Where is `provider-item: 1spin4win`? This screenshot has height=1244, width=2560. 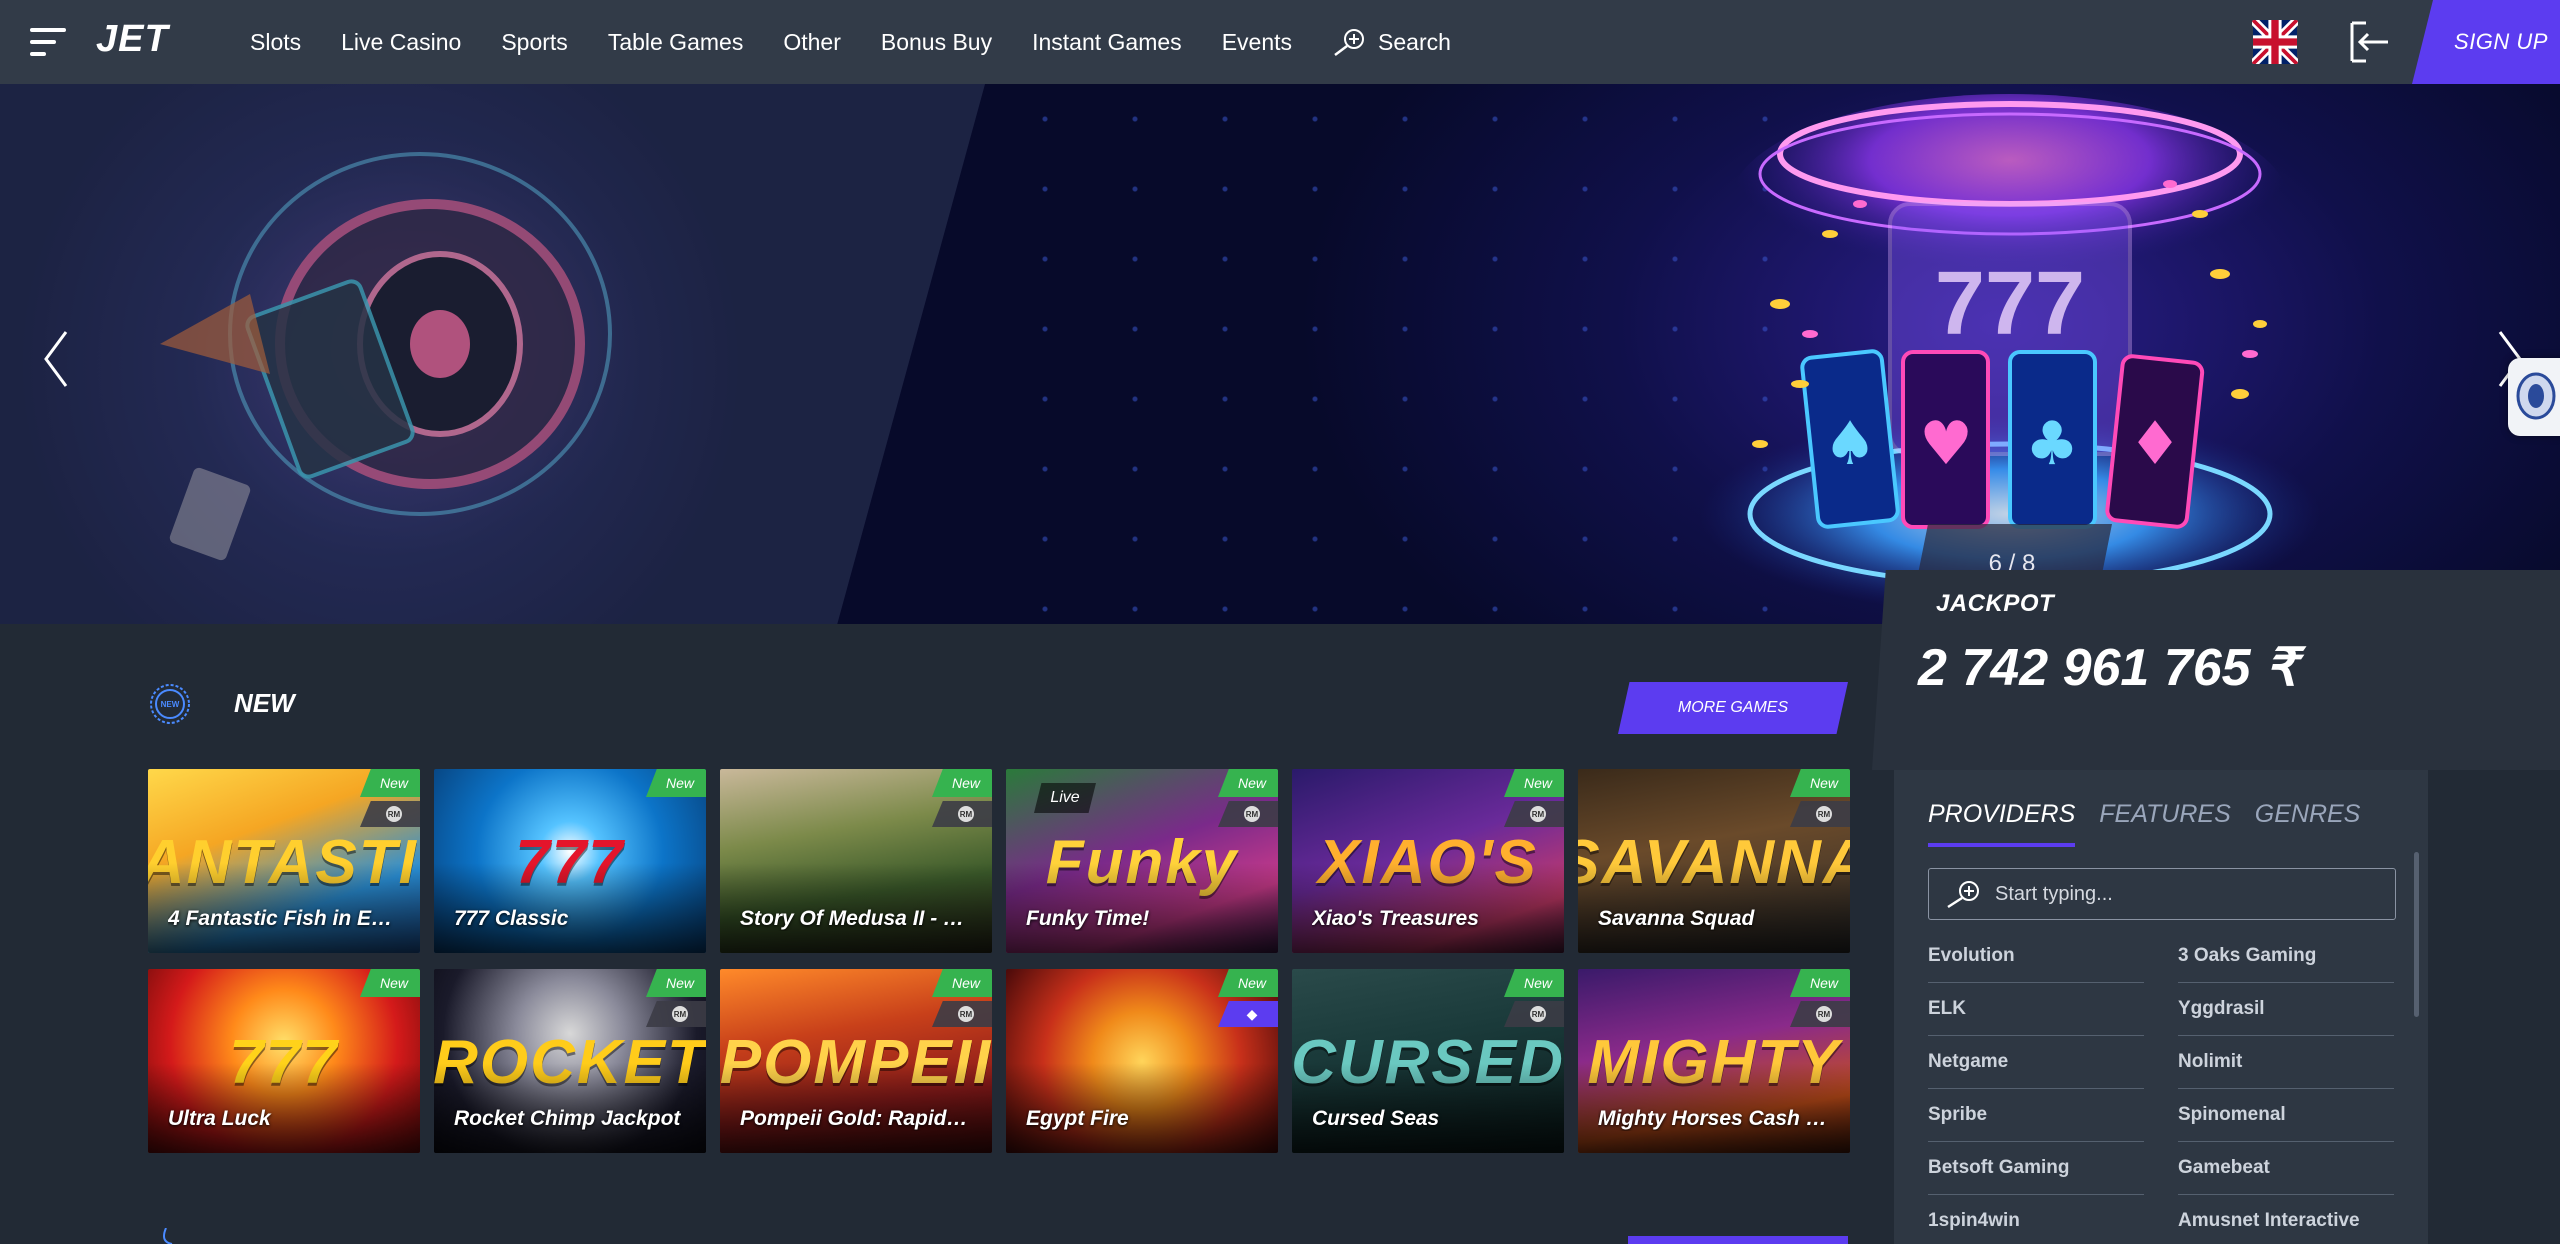
provider-item: 1spin4win is located at coordinates (2036, 1219).